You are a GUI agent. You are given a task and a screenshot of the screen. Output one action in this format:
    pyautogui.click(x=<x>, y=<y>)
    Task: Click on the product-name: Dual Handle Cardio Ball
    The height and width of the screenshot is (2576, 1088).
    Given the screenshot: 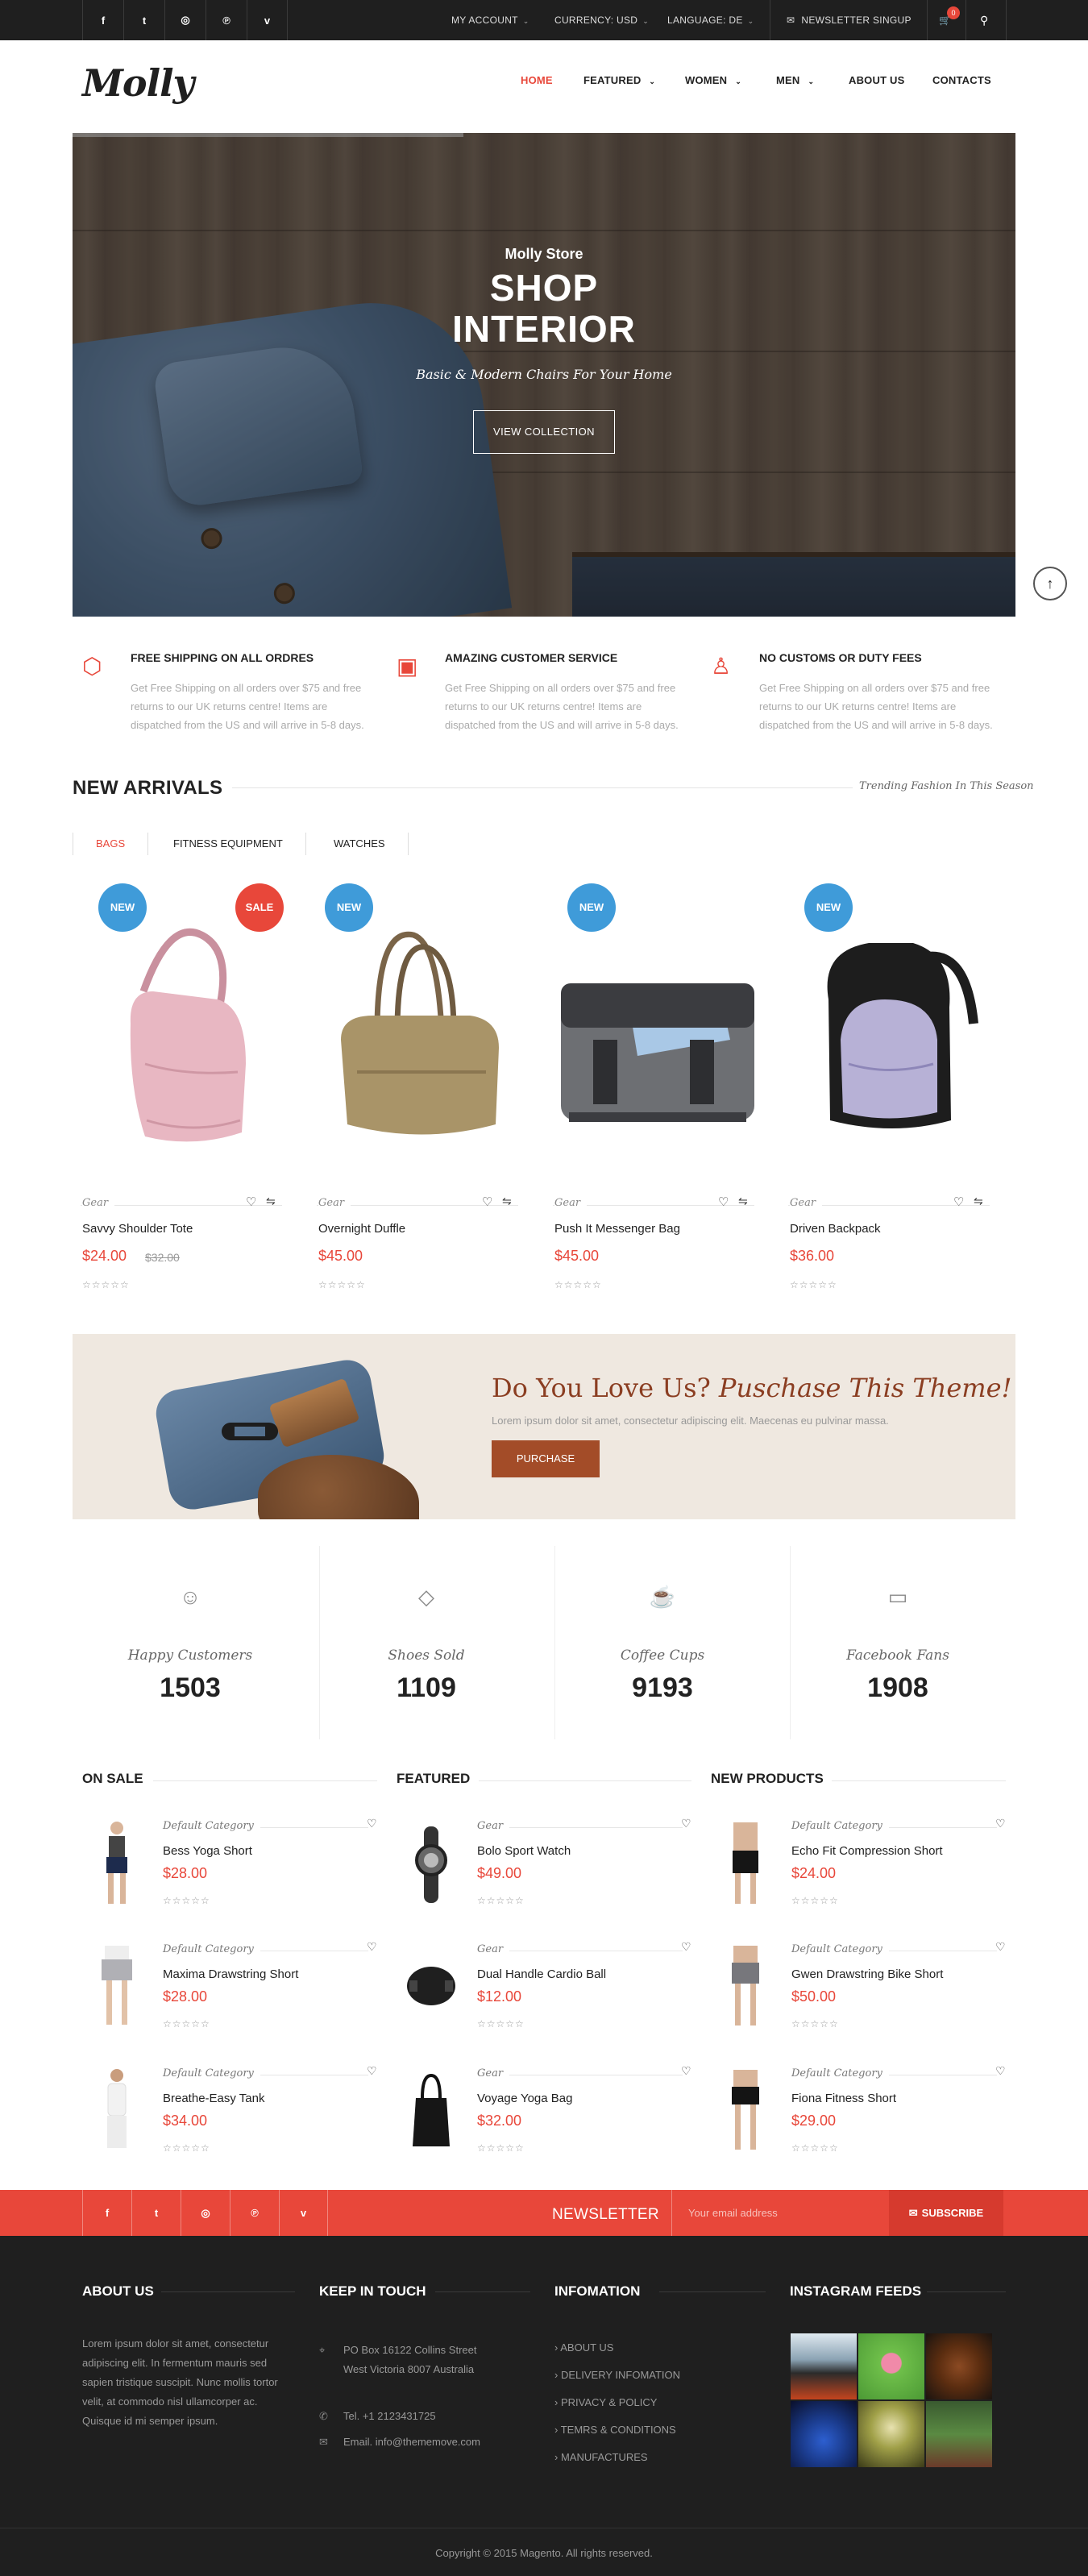 What is the action you would take?
    pyautogui.click(x=541, y=1974)
    